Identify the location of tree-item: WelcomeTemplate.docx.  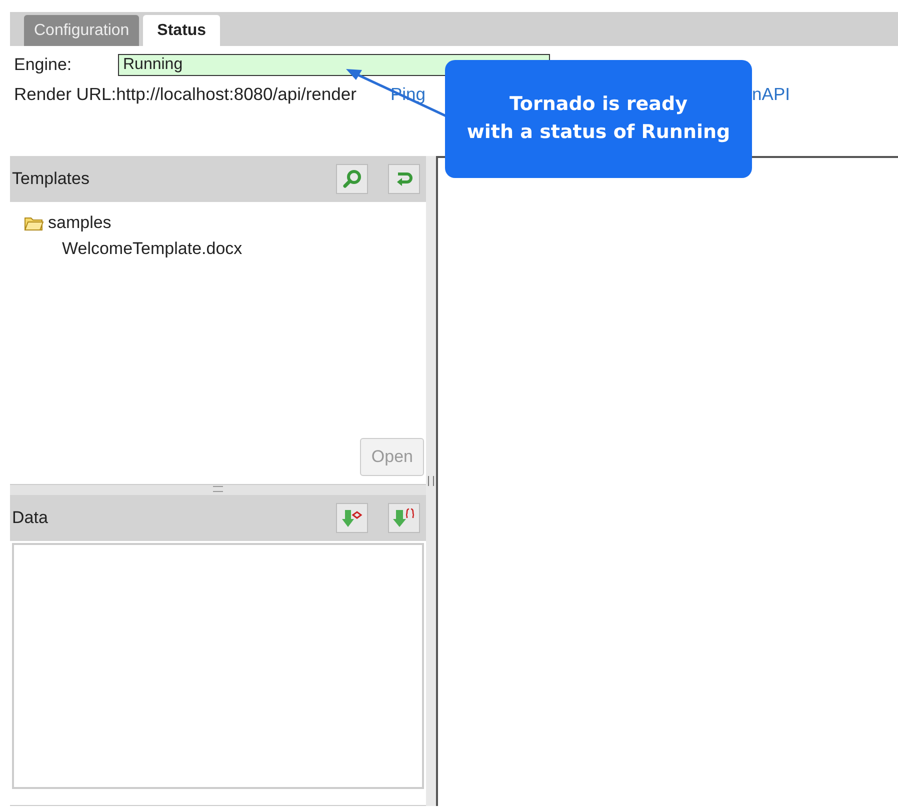
(237, 249).